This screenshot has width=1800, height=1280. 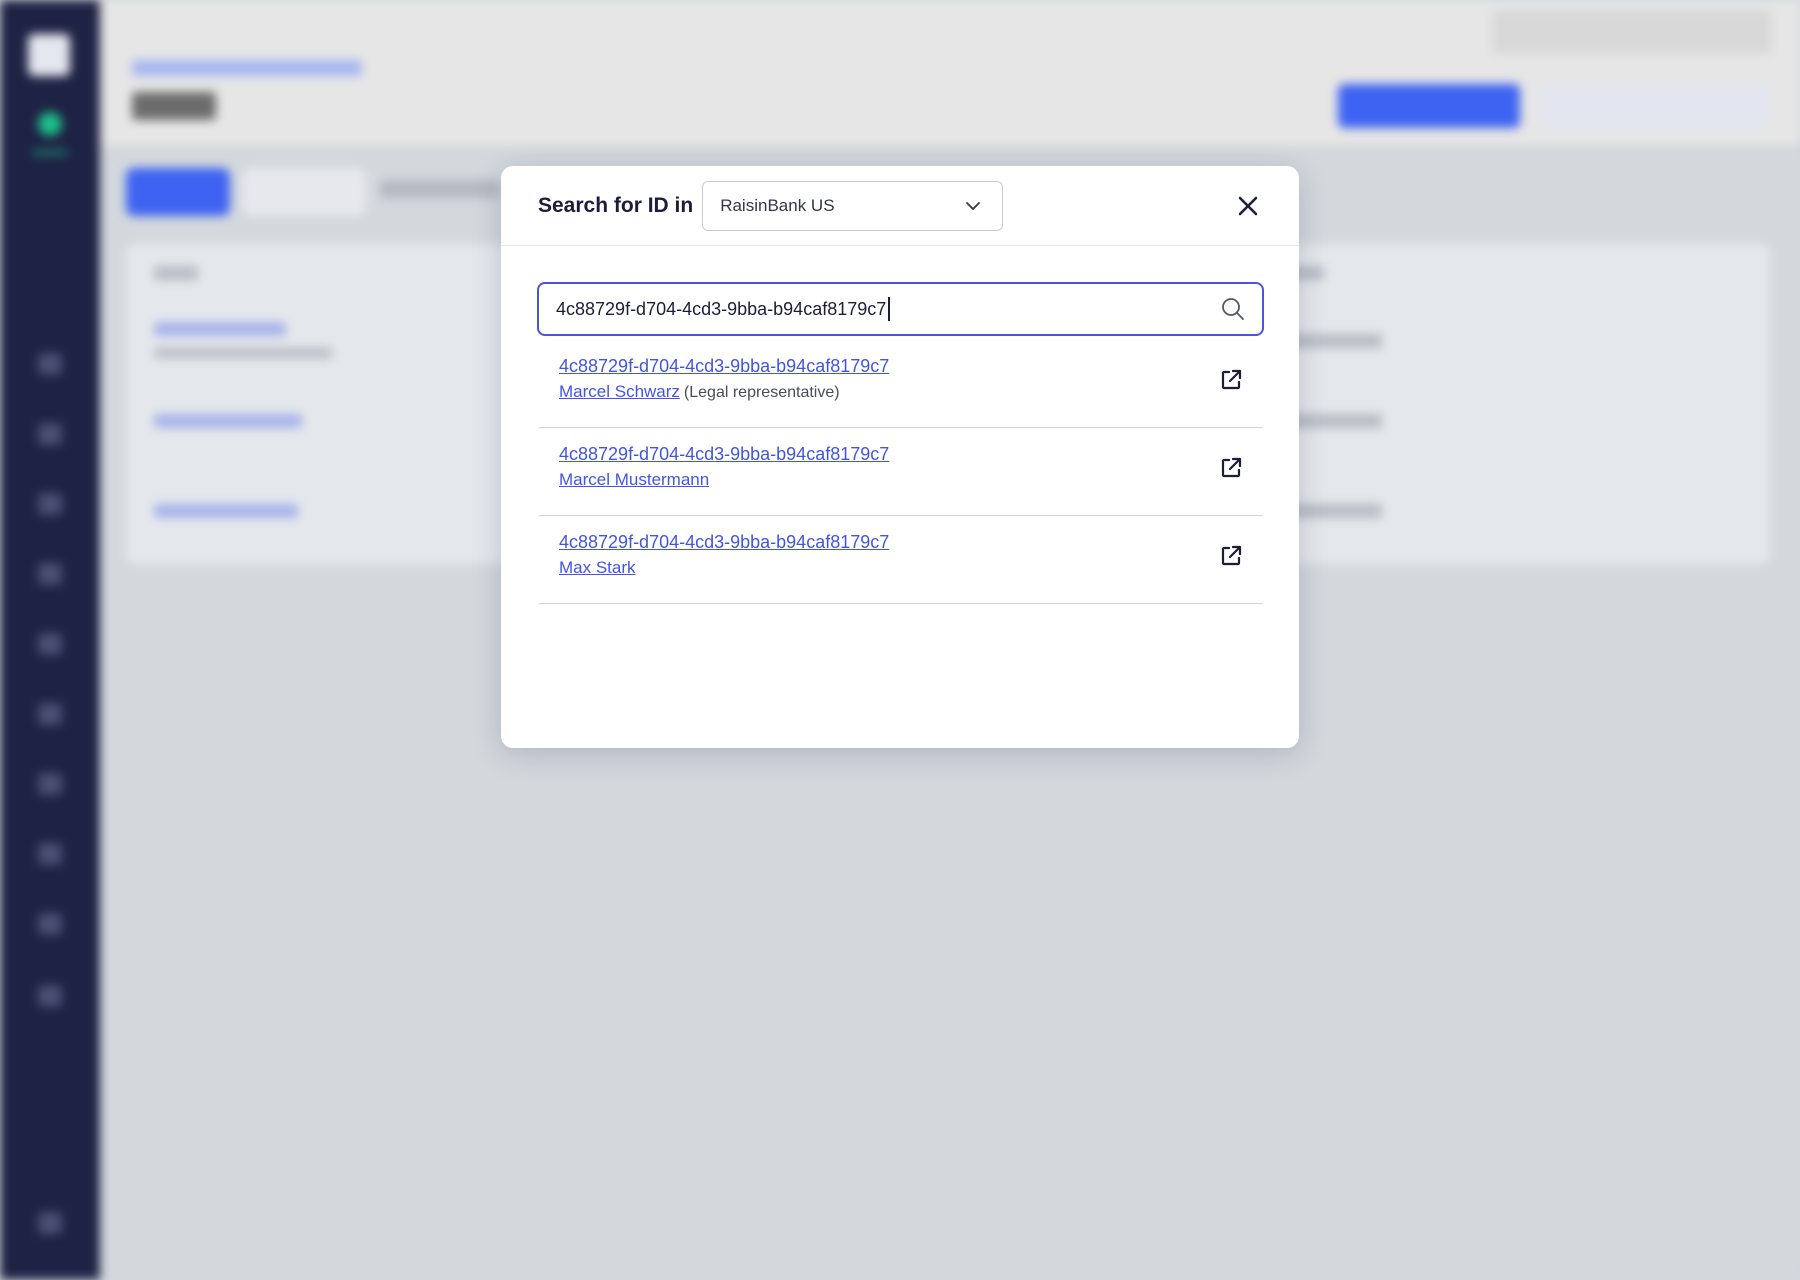 What do you see at coordinates (1429, 106) in the screenshot?
I see `primary-action-button` at bounding box center [1429, 106].